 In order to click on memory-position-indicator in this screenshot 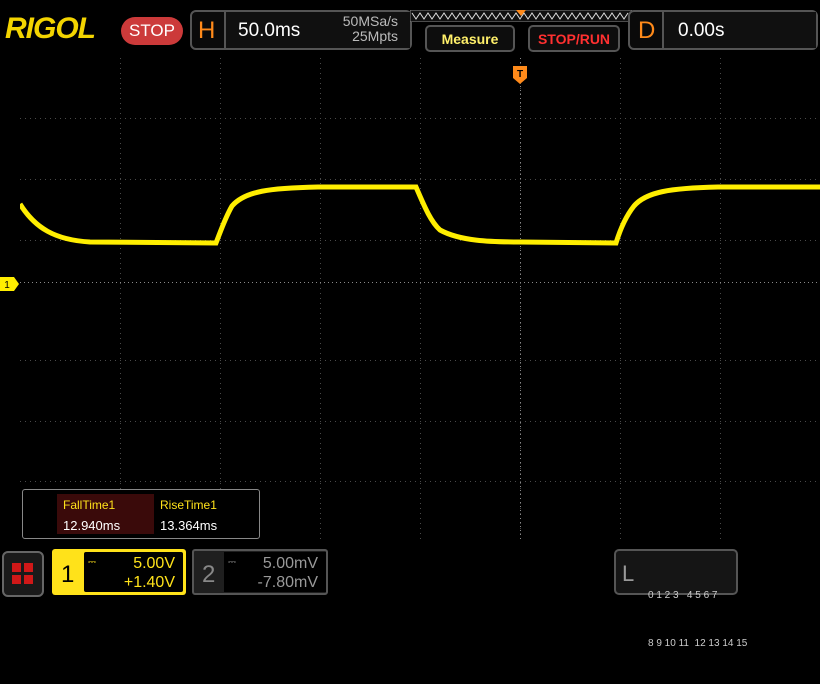, I will do `click(521, 16)`.